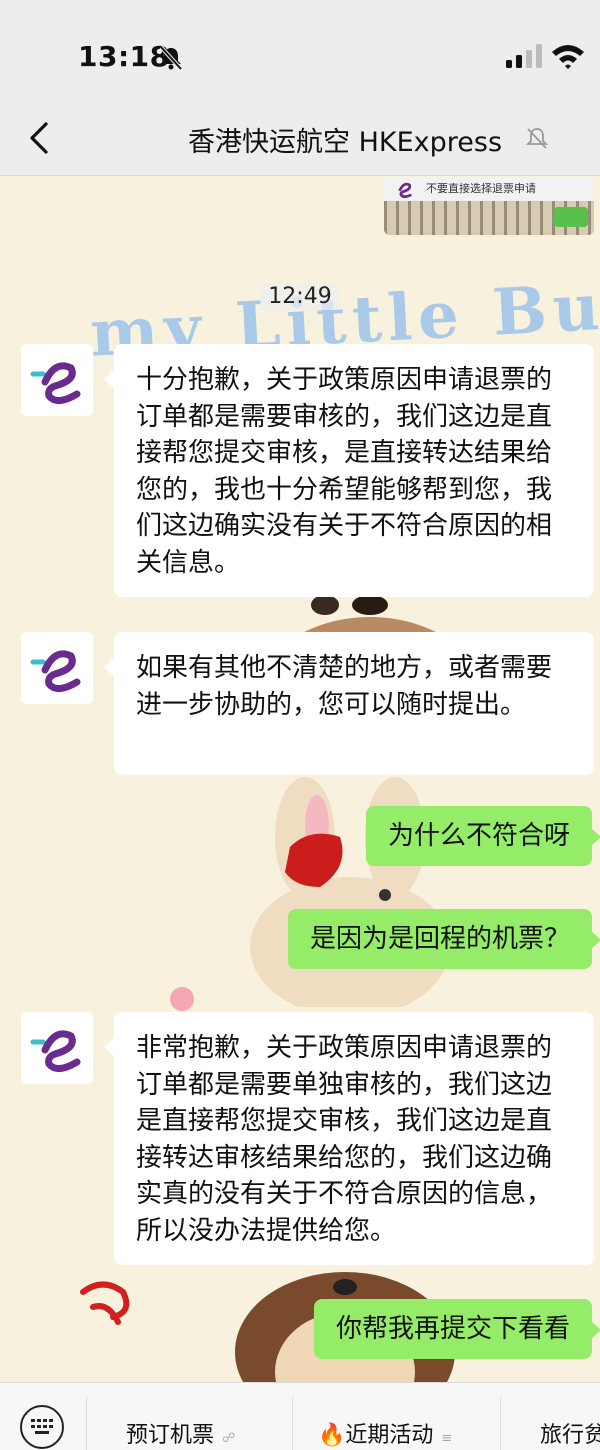 The height and width of the screenshot is (1450, 600). Describe the element at coordinates (300, 1416) in the screenshot. I see `service-menu-bar: 预订机票 ☍ 🔥近期活动 ≡ 旅行贫` at that location.